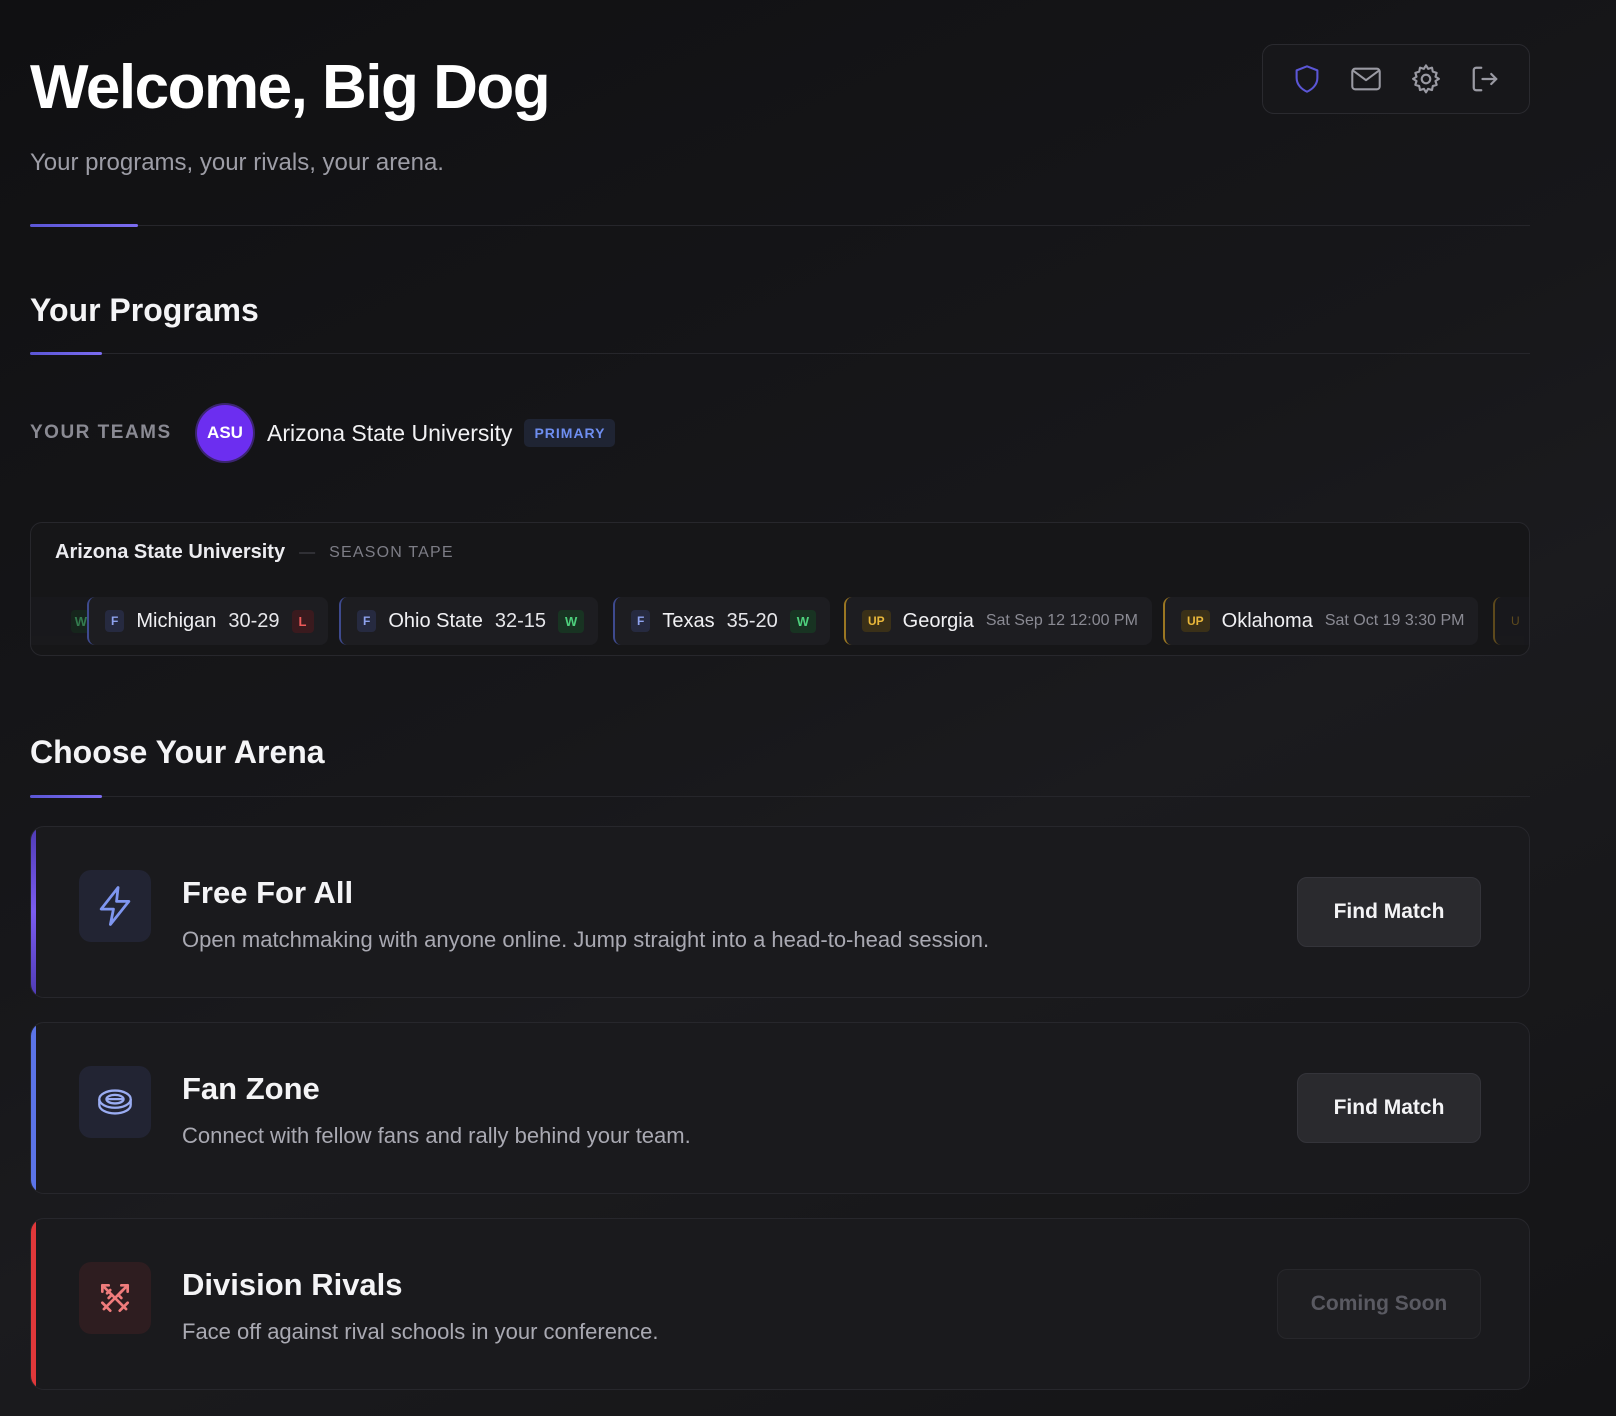 The width and height of the screenshot is (1616, 1416). Describe the element at coordinates (1307, 79) in the screenshot. I see `shield-icon` at that location.